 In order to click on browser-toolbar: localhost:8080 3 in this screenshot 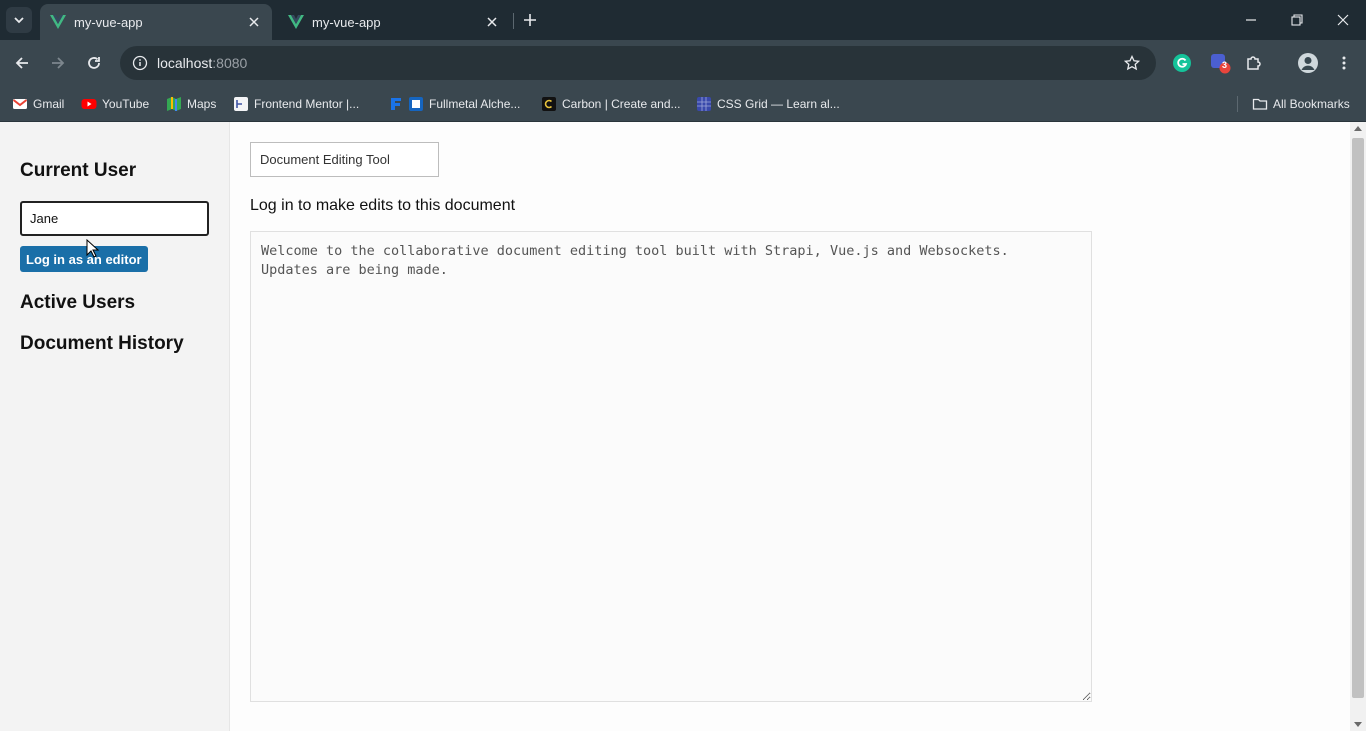, I will do `click(683, 63)`.